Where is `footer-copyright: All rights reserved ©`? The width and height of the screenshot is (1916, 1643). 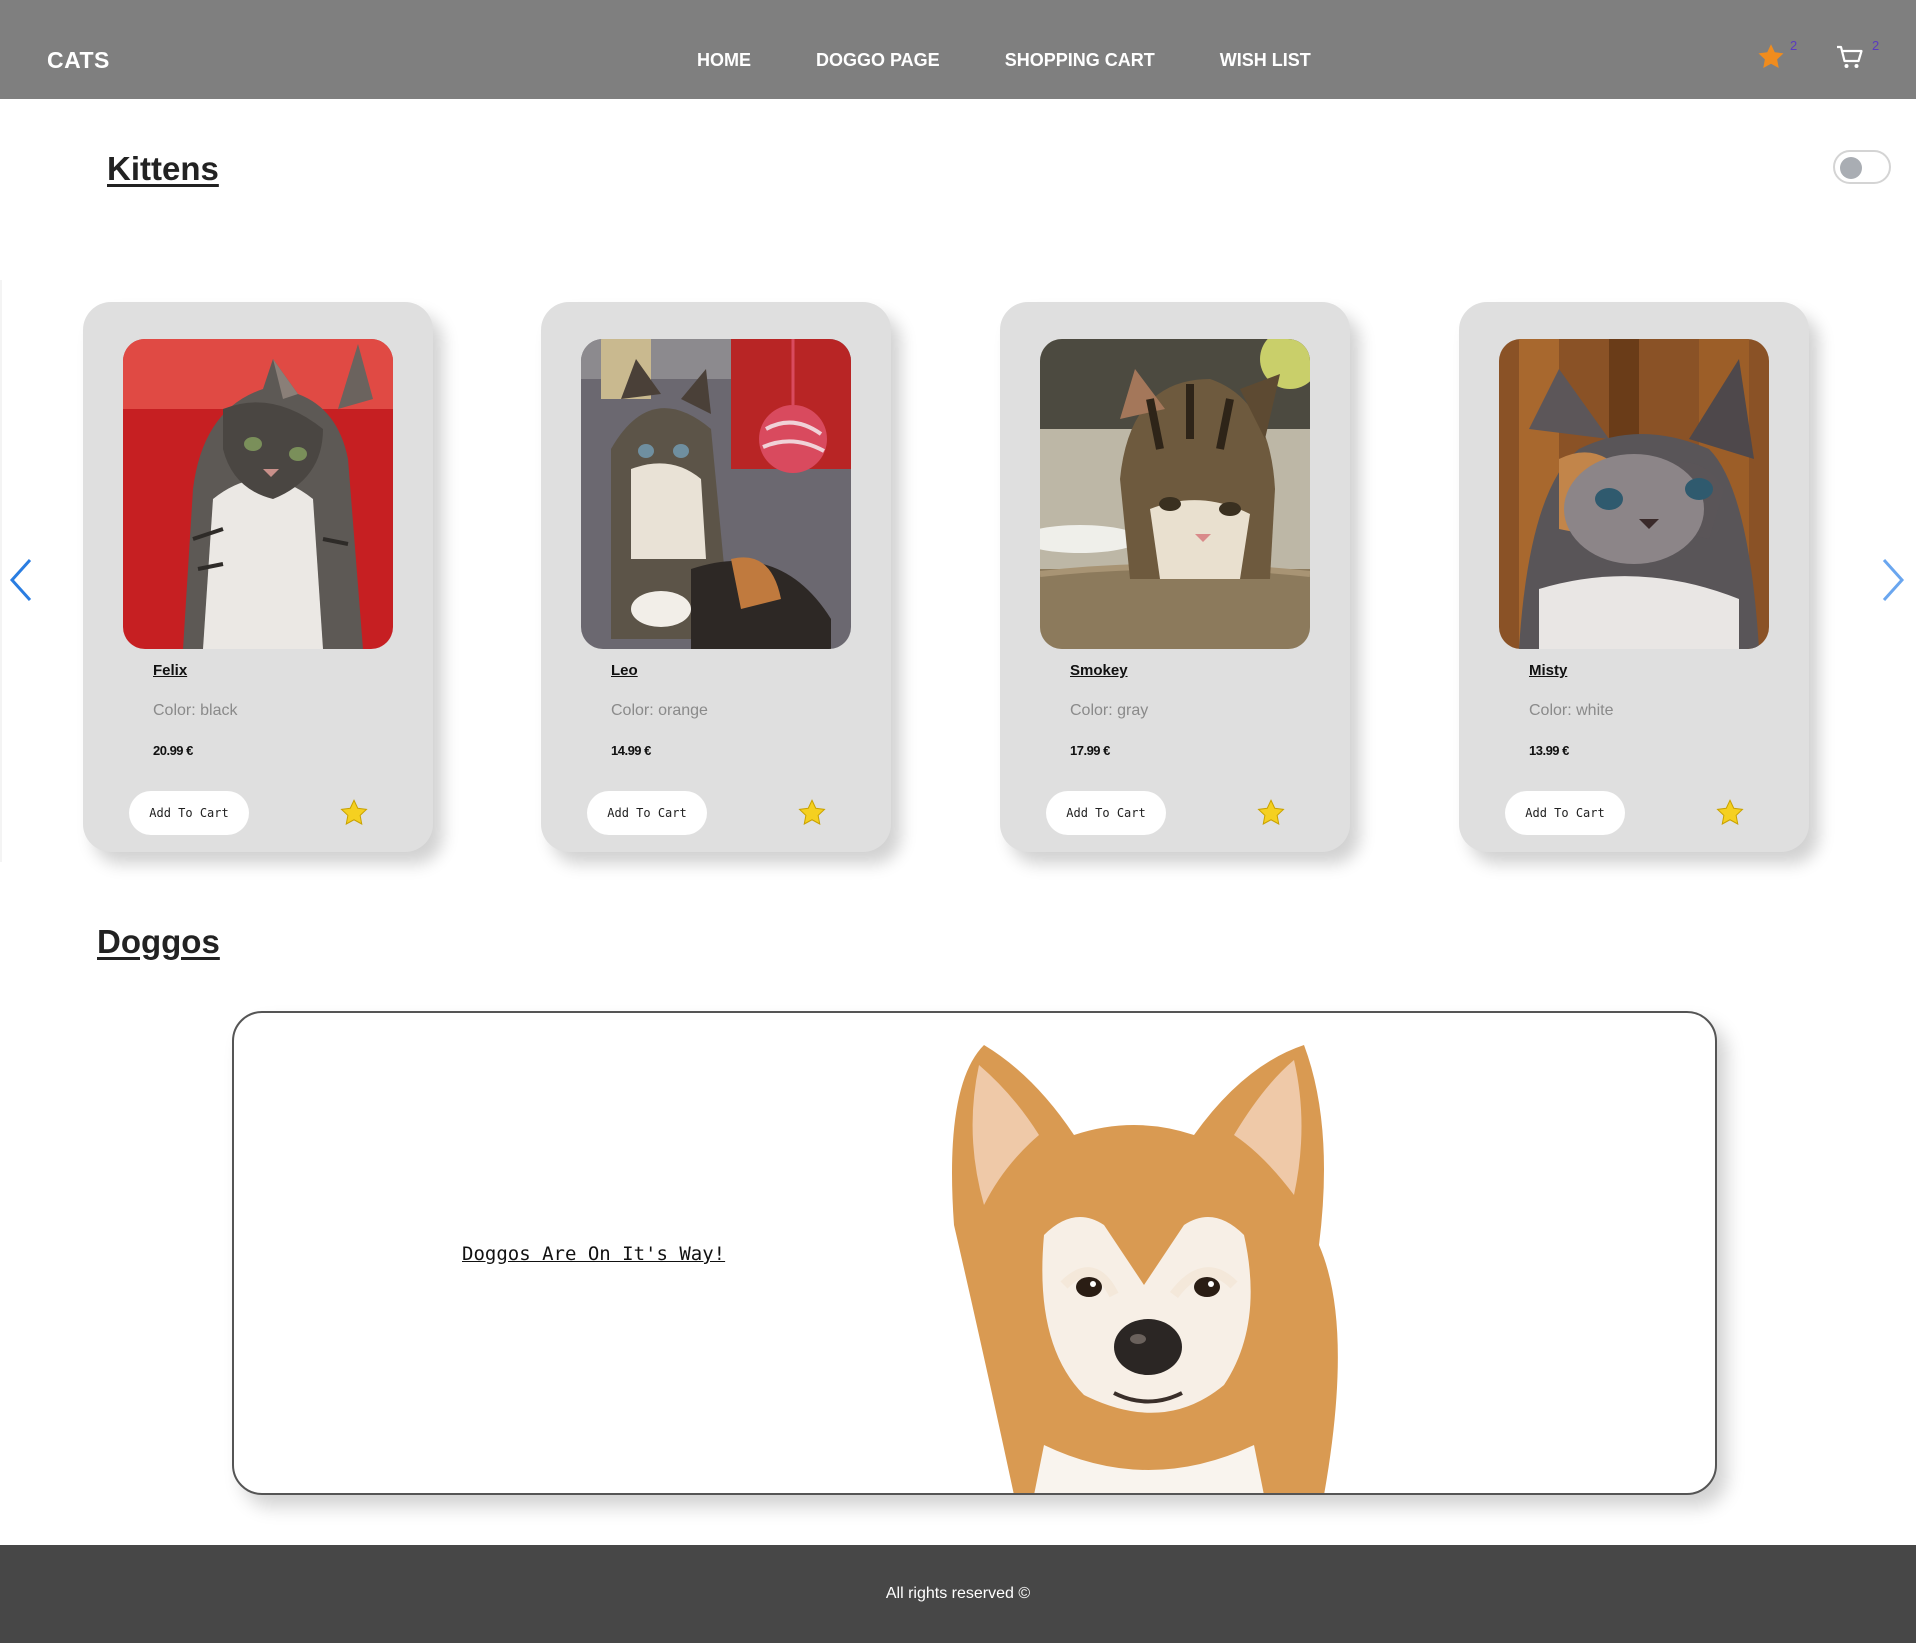
footer-copyright: All rights reserved © is located at coordinates (958, 1593).